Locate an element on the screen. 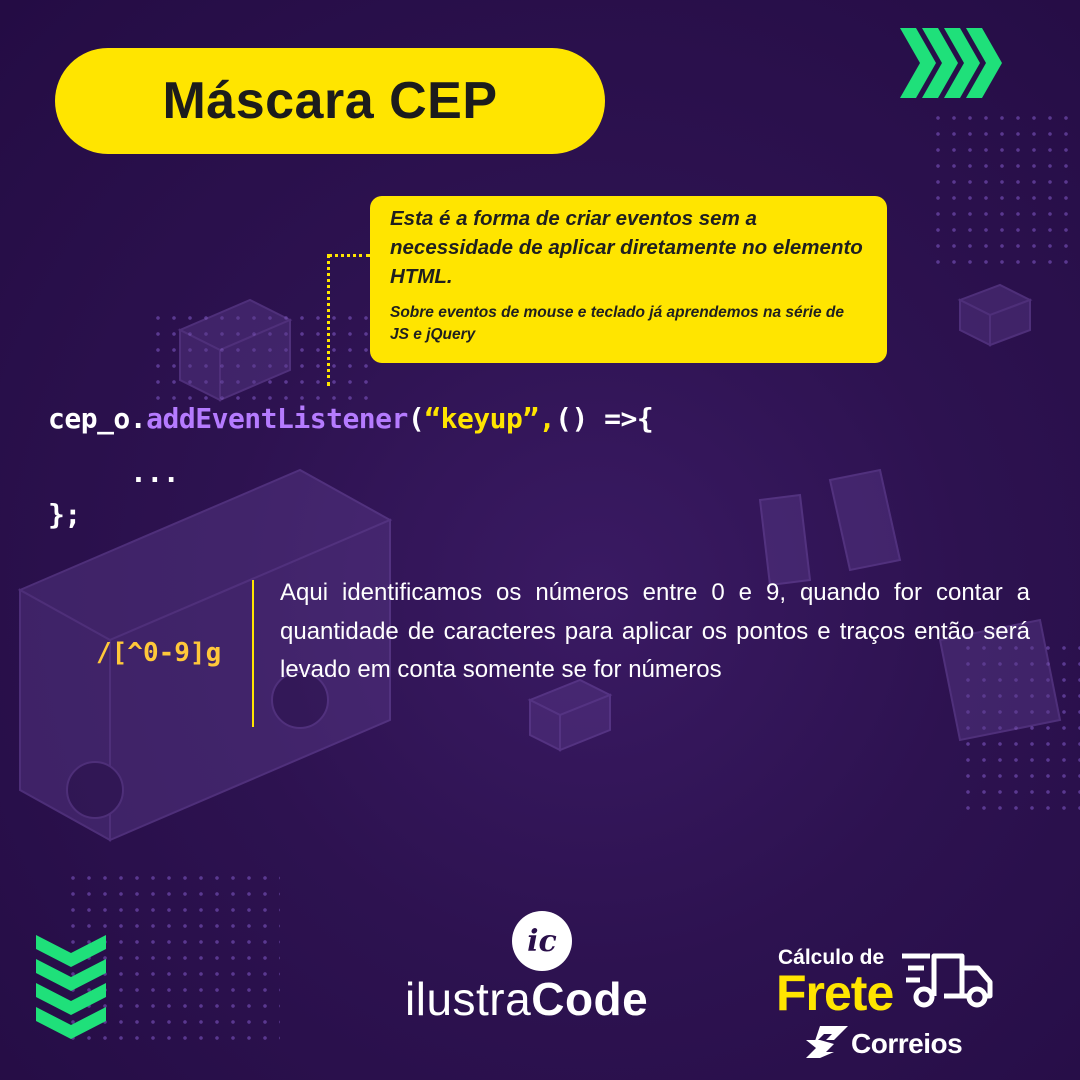  callout-connector-vertical is located at coordinates (328, 320).